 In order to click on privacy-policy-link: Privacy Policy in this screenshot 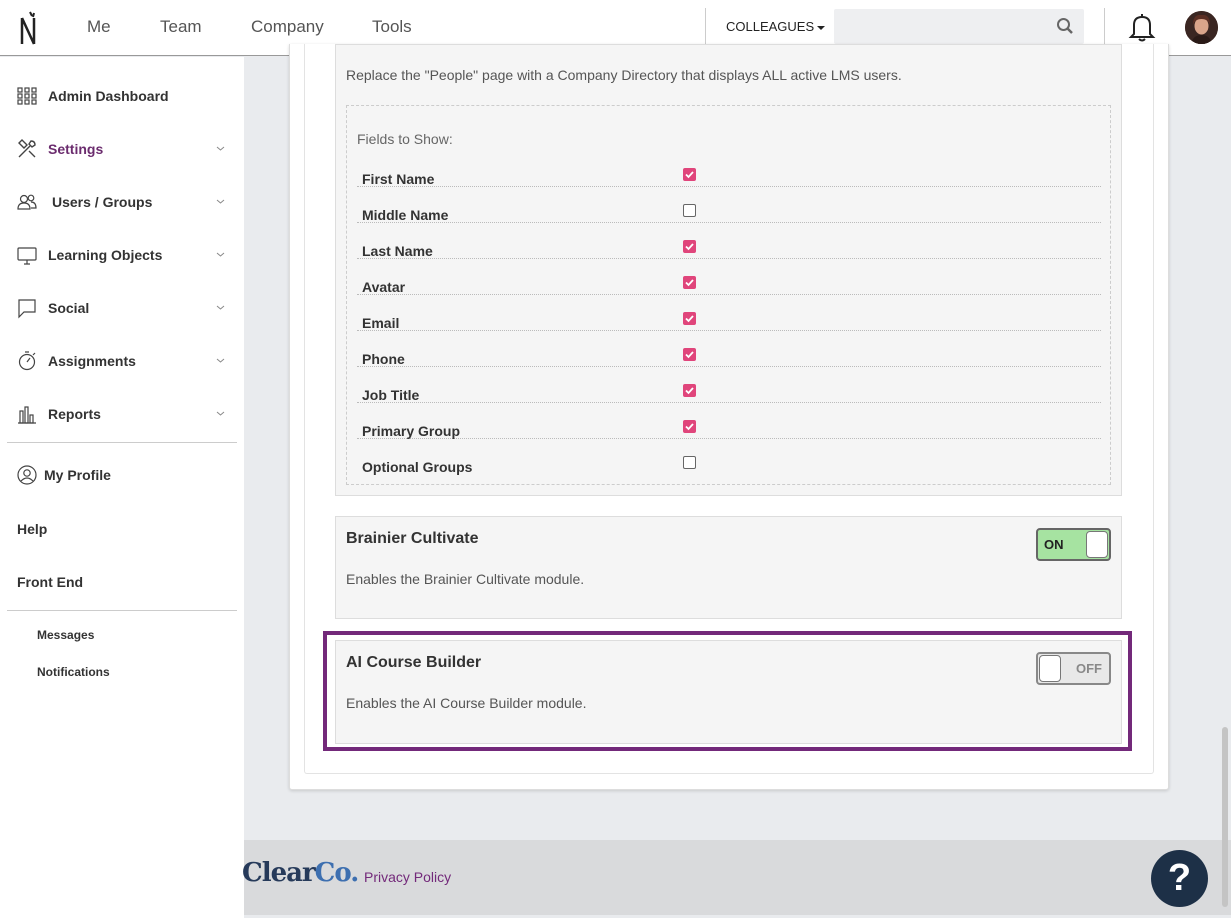, I will do `click(407, 877)`.